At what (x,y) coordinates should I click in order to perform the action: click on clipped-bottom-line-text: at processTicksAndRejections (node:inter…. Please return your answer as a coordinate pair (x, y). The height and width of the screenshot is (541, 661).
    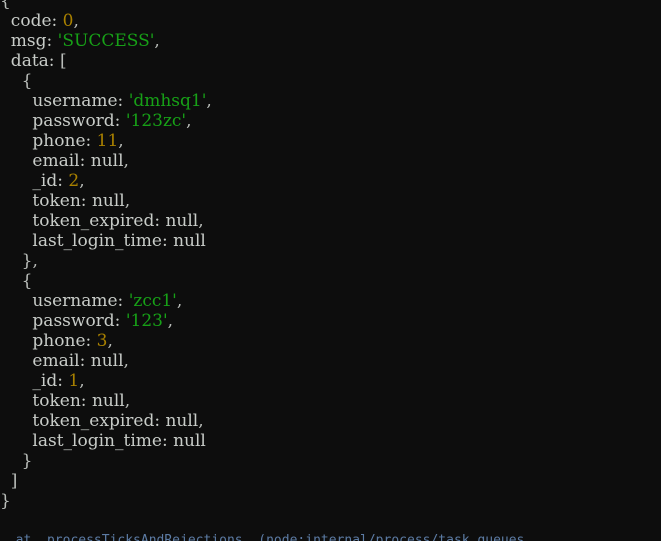
    Looking at the image, I should click on (262, 537).